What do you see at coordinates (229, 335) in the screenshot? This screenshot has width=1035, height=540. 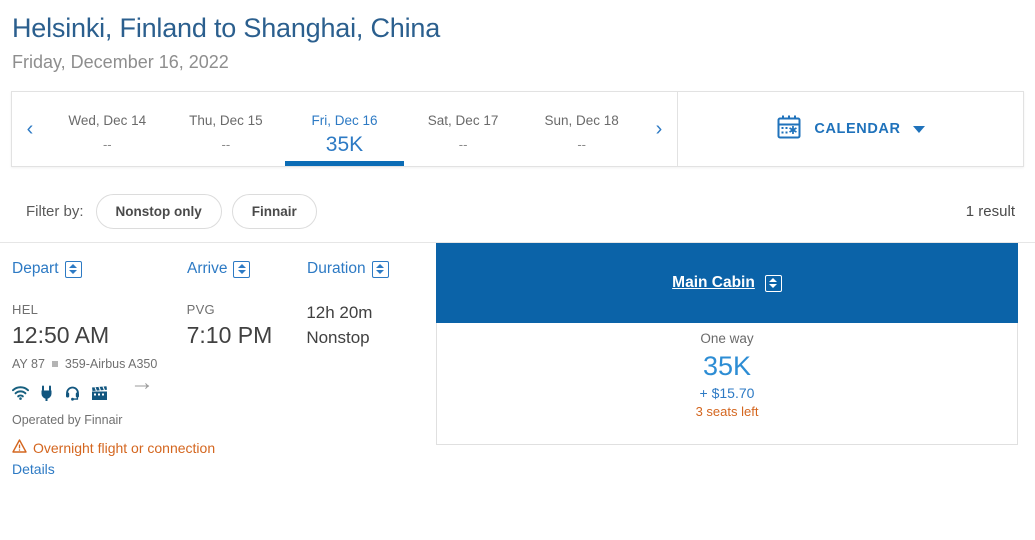 I see `arrive-time: 7:10 PM` at bounding box center [229, 335].